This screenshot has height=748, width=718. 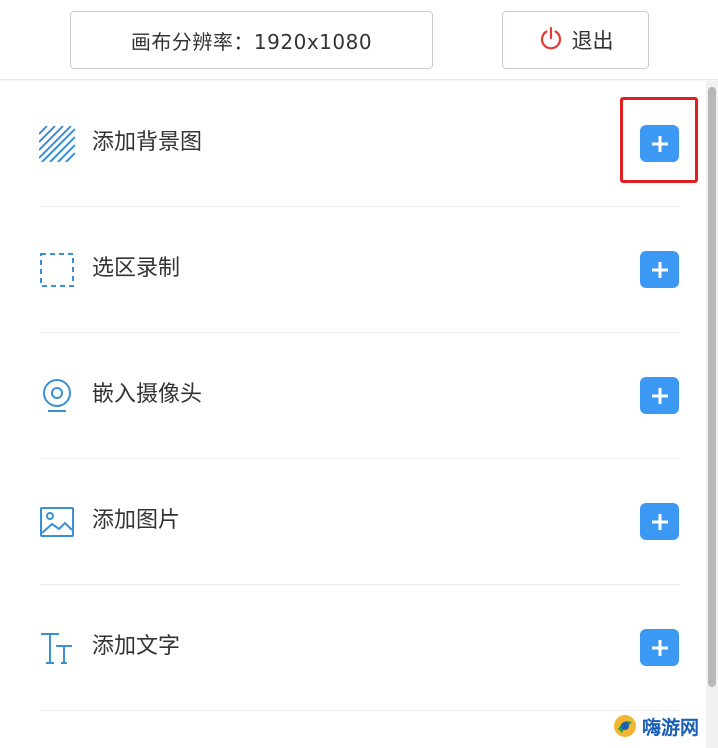 I want to click on watermark-text: 嗨游网, so click(x=671, y=727).